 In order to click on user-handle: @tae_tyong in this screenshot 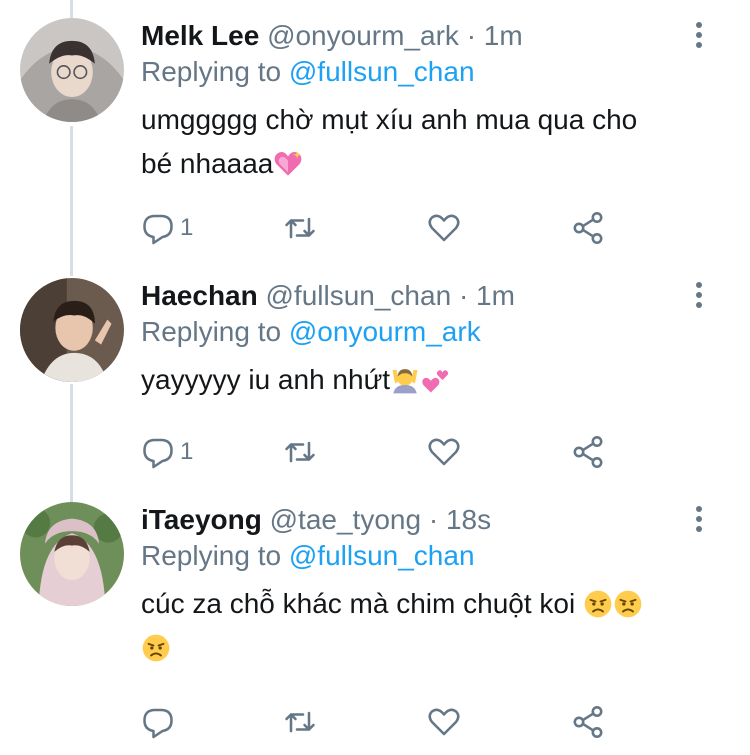, I will do `click(345, 519)`.